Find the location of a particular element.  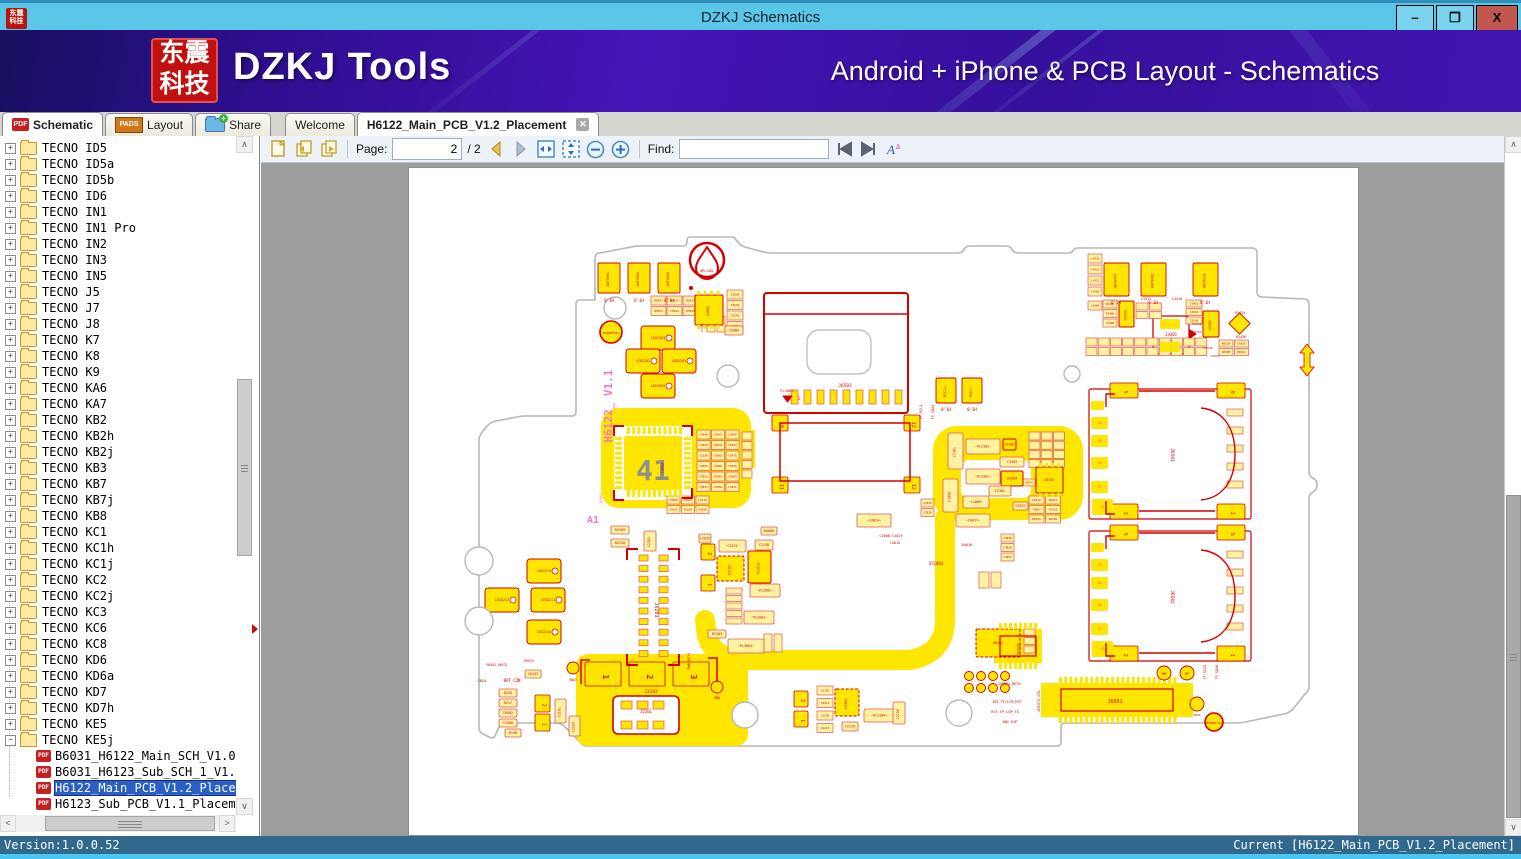

minimize-button: – is located at coordinates (1415, 18).